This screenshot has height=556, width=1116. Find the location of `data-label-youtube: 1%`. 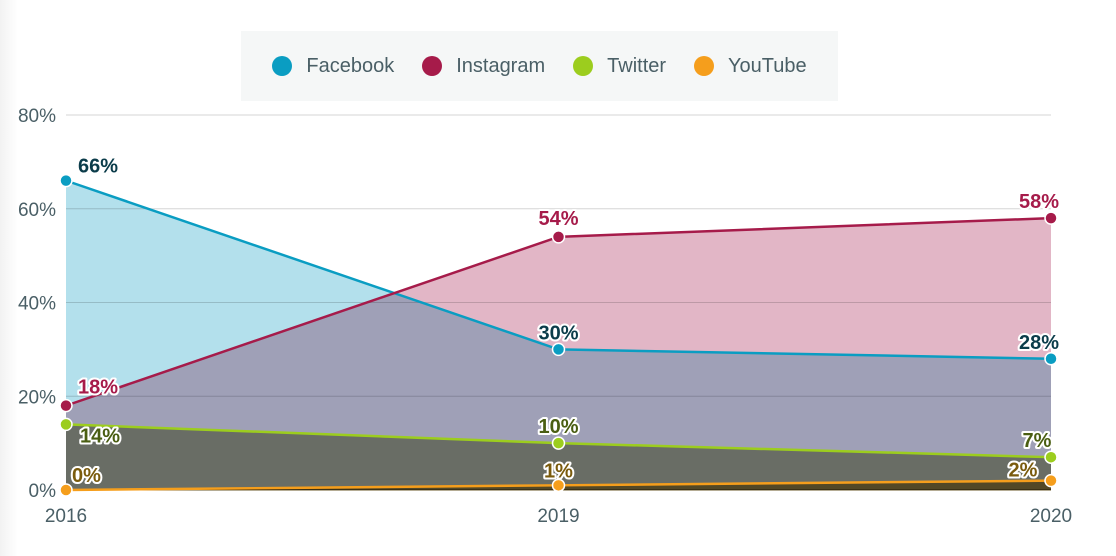

data-label-youtube: 1% is located at coordinates (558, 471).